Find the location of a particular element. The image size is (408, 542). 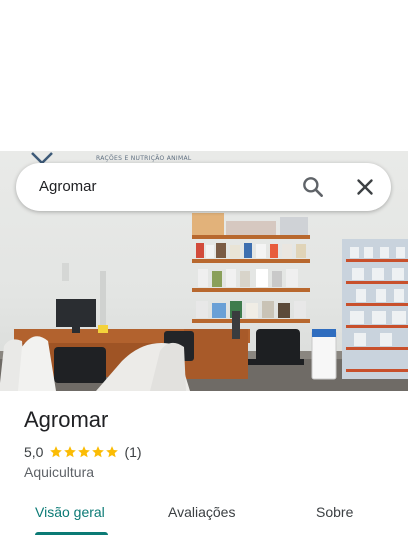

star-rating is located at coordinates (84, 452).